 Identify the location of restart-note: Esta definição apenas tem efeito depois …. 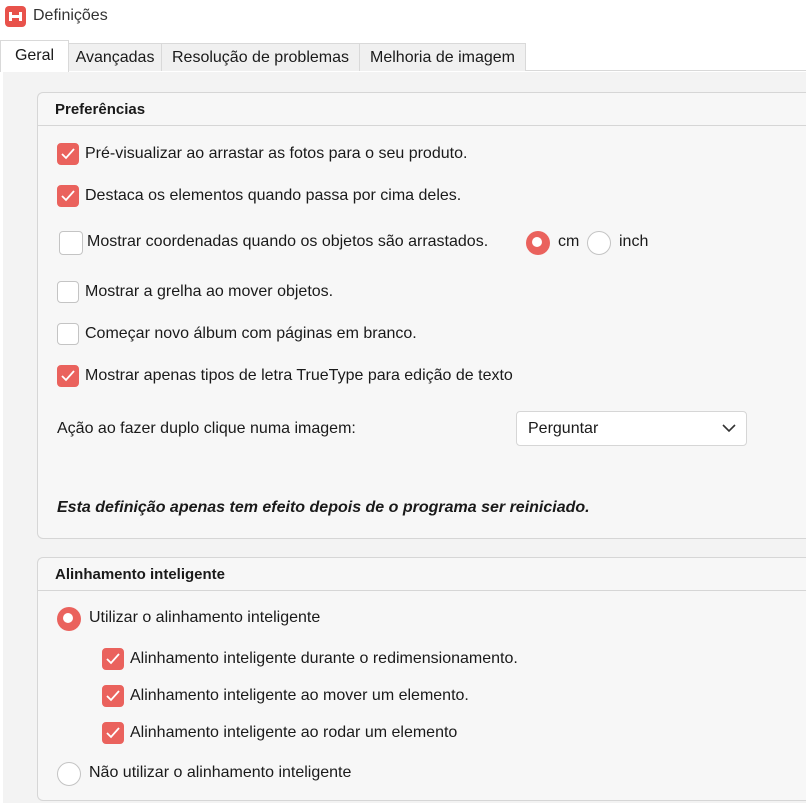
(323, 507).